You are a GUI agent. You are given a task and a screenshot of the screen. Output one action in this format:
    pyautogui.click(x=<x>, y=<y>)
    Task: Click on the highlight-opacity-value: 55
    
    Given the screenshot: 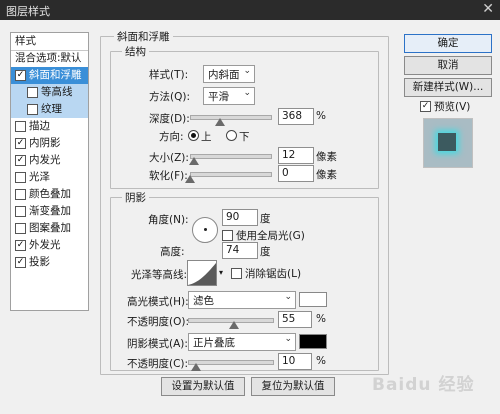 What is the action you would take?
    pyautogui.click(x=289, y=319)
    